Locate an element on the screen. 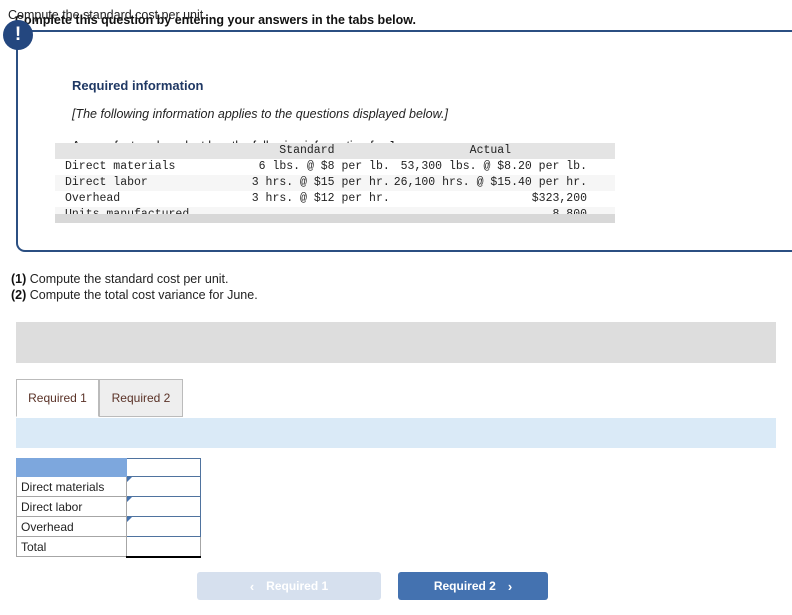 This screenshot has width=792, height=615. table-head: Standard Actual is located at coordinates (335, 151).